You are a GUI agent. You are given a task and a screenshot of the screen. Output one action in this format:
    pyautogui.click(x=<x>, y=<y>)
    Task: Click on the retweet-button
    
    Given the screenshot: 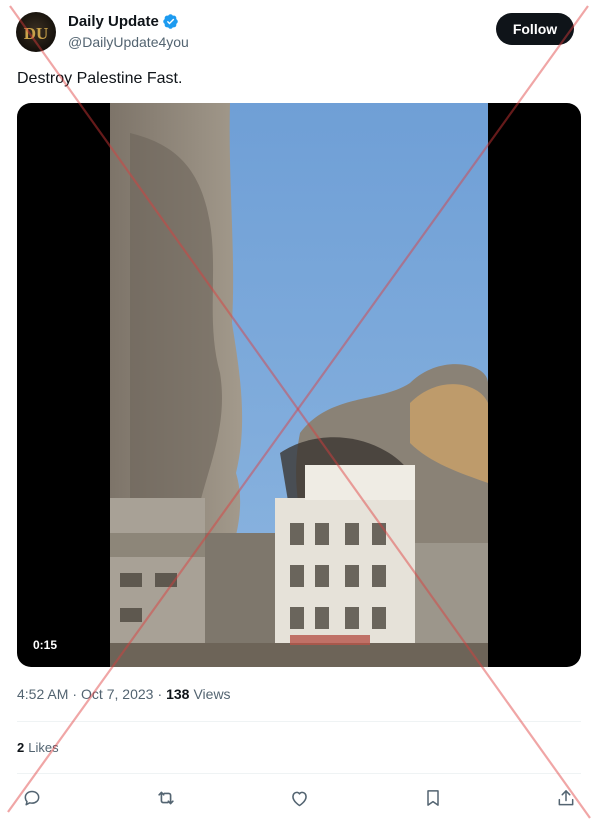 What is the action you would take?
    pyautogui.click(x=166, y=798)
    